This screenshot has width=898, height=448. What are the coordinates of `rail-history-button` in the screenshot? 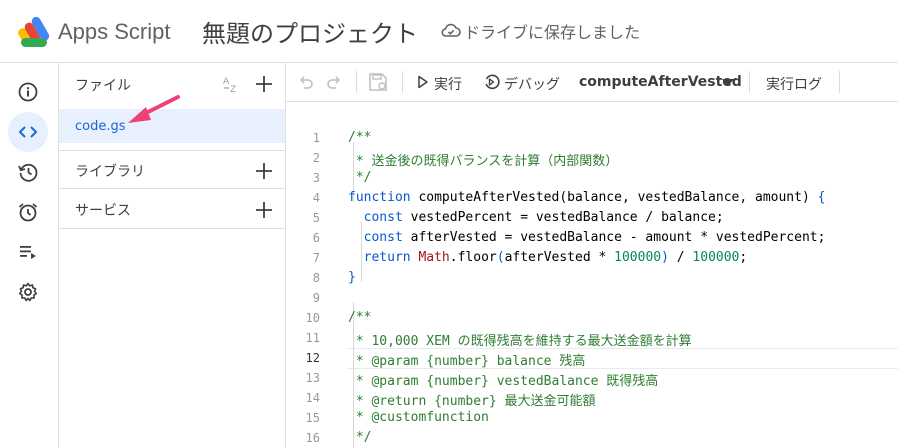 It's located at (28, 172).